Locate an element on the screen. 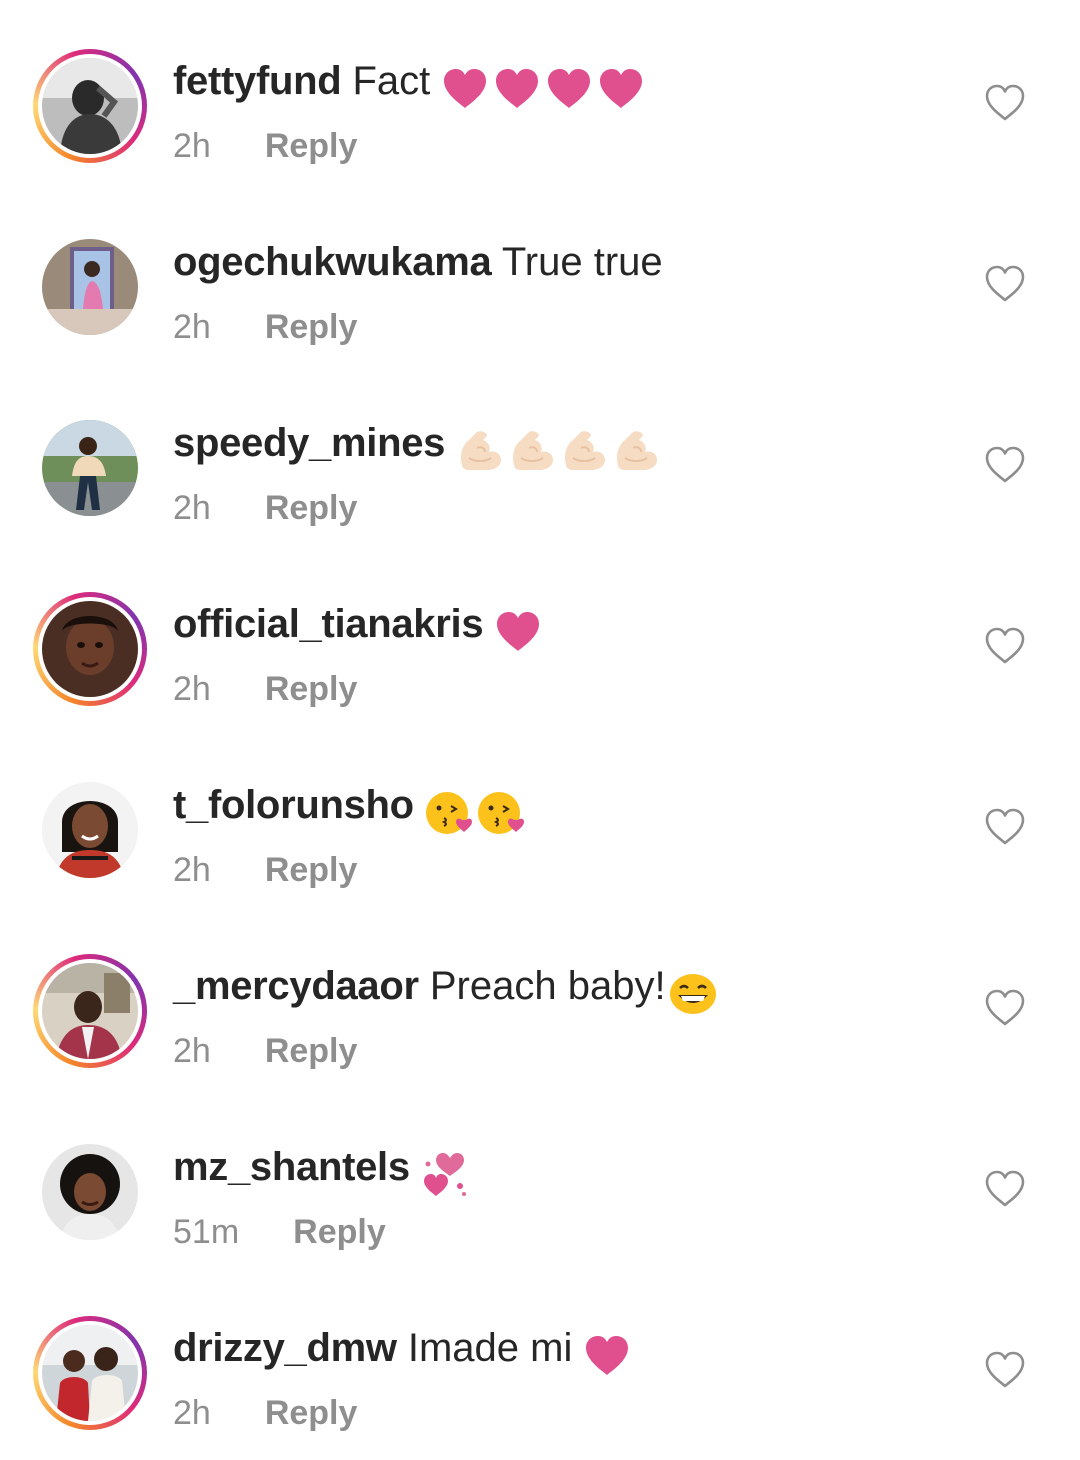 The image size is (1080, 1460). comment-row: fettyfund Fact 2h Reply is located at coordinates (540, 90).